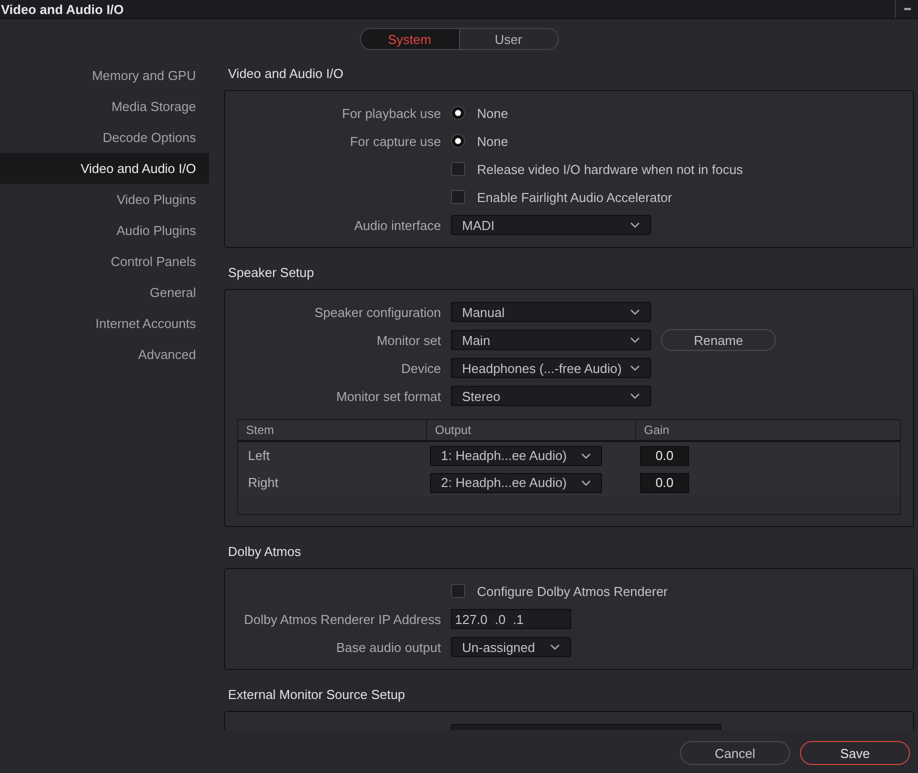 The width and height of the screenshot is (918, 773). What do you see at coordinates (104, 75) in the screenshot?
I see `sidebar-item: Memory and GPU` at bounding box center [104, 75].